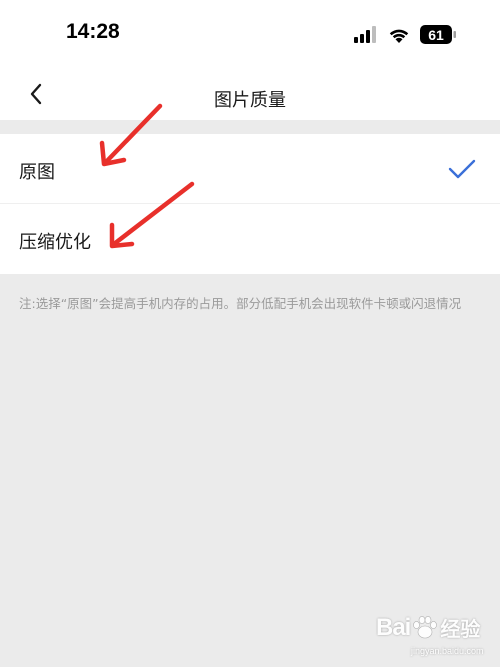 The image size is (500, 667). Describe the element at coordinates (250, 100) in the screenshot. I see `page-title: 图片质量` at that location.